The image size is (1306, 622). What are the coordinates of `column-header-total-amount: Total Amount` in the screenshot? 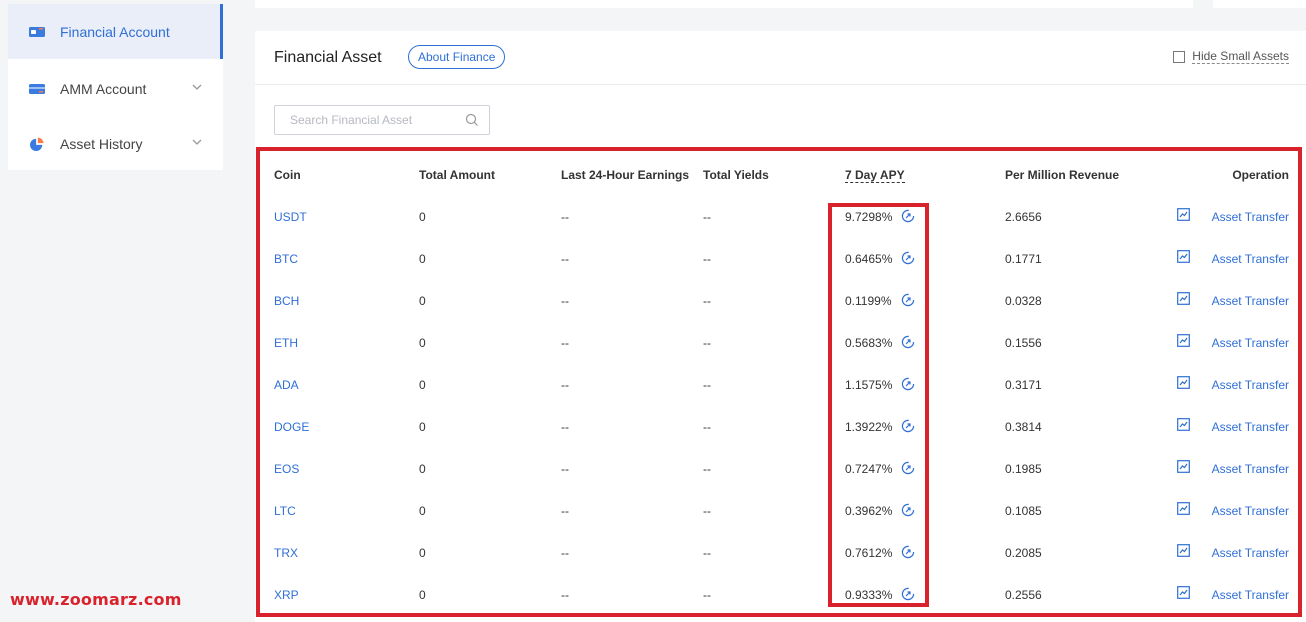 It's located at (457, 175).